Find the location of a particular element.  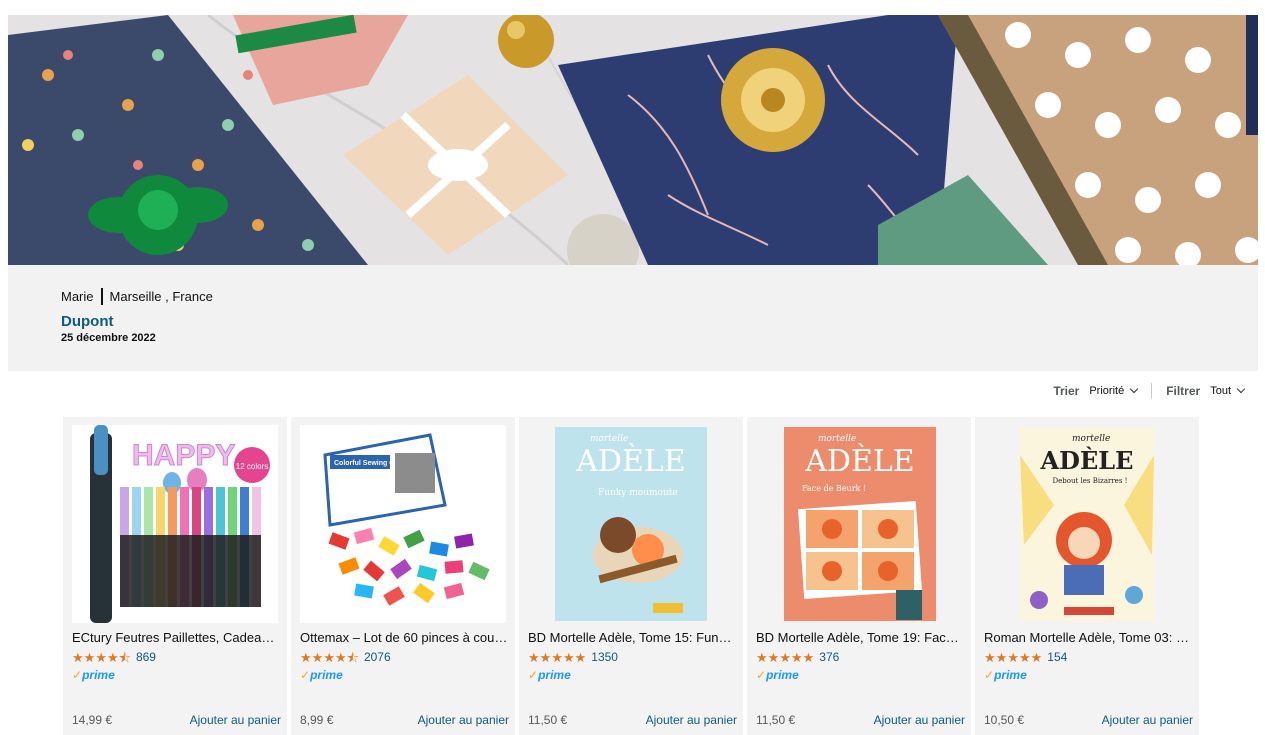

list-title: Dupont is located at coordinates (87, 321).